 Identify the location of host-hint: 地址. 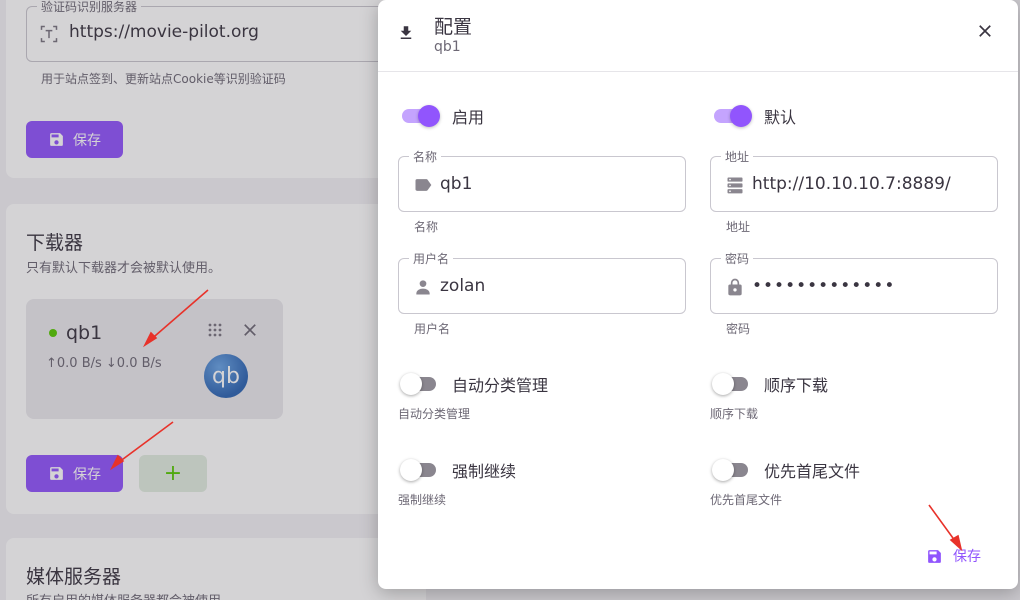
(738, 227).